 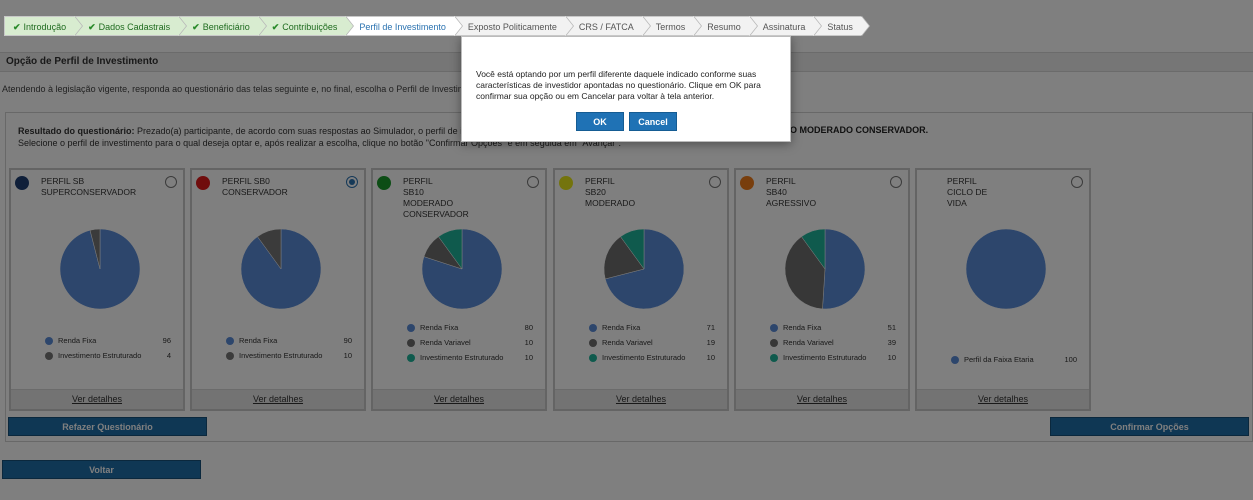 I want to click on step-label: Exposto Politicamente, so click(x=512, y=27).